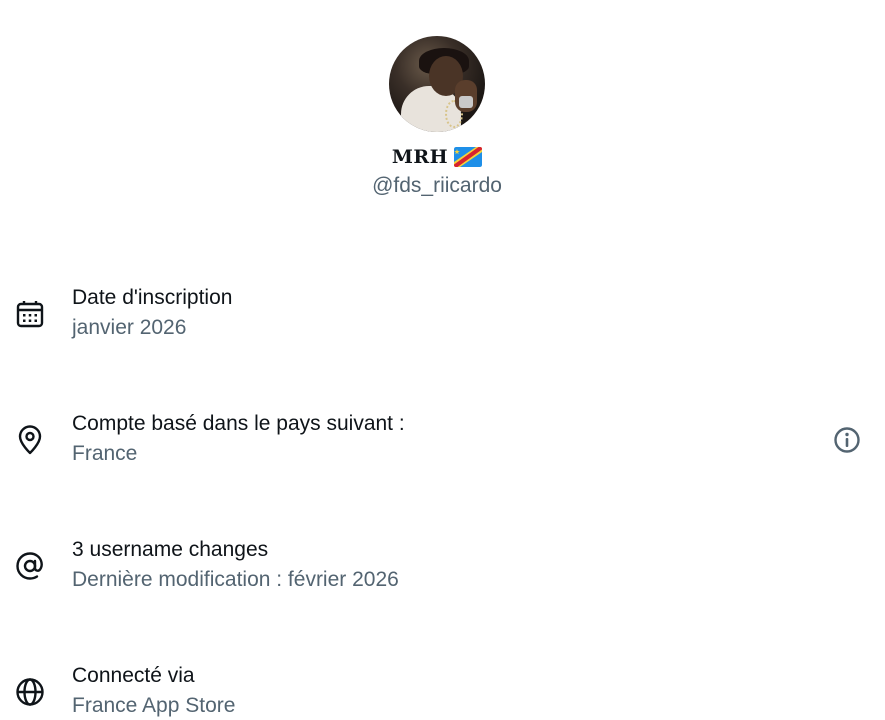 The height and width of the screenshot is (720, 885). I want to click on joined-date-label: Date d'inscription, so click(152, 297).